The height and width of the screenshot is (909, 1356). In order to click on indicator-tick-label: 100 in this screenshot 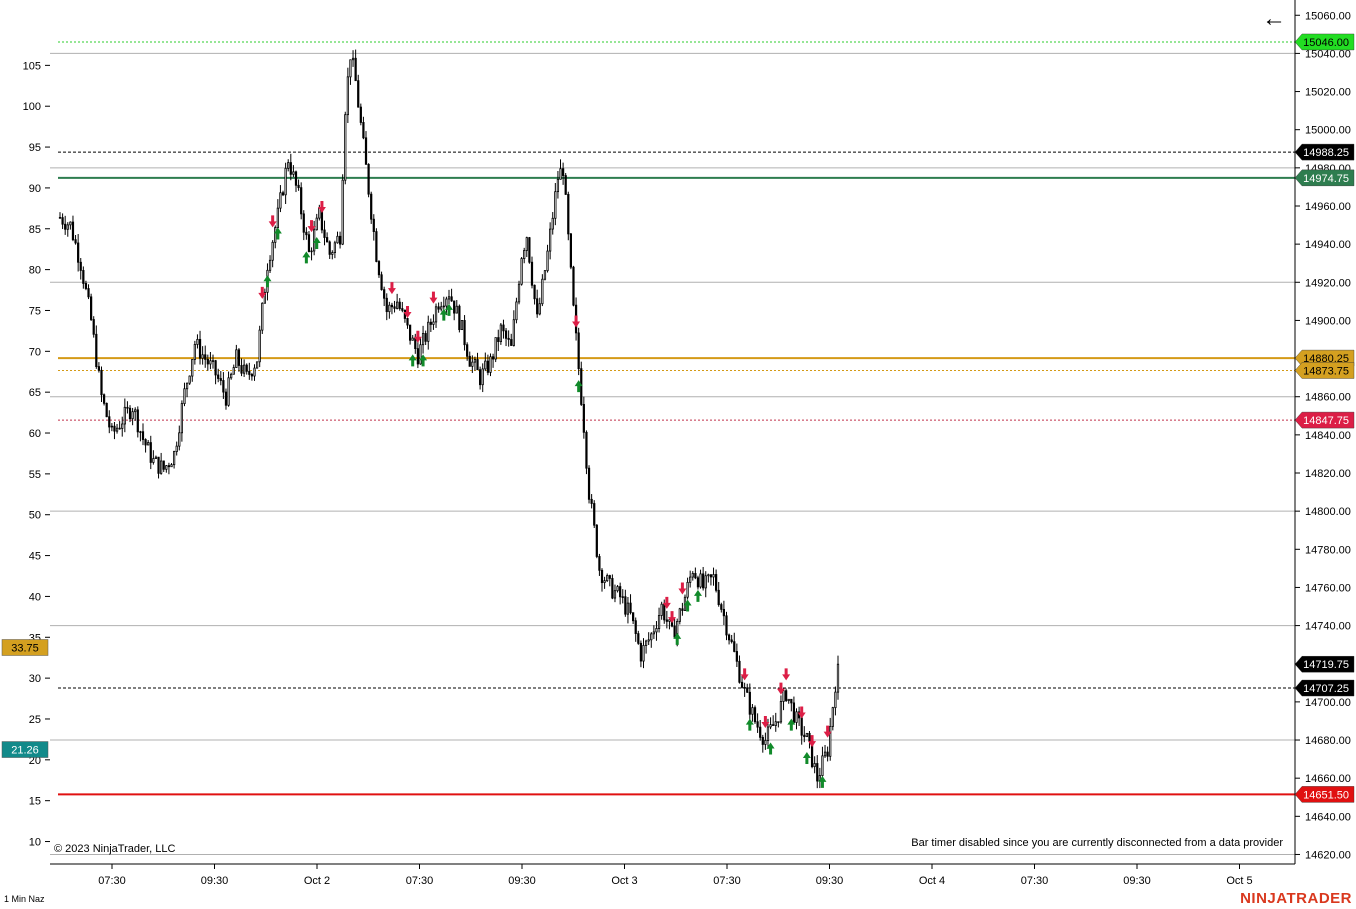, I will do `click(32, 107)`.